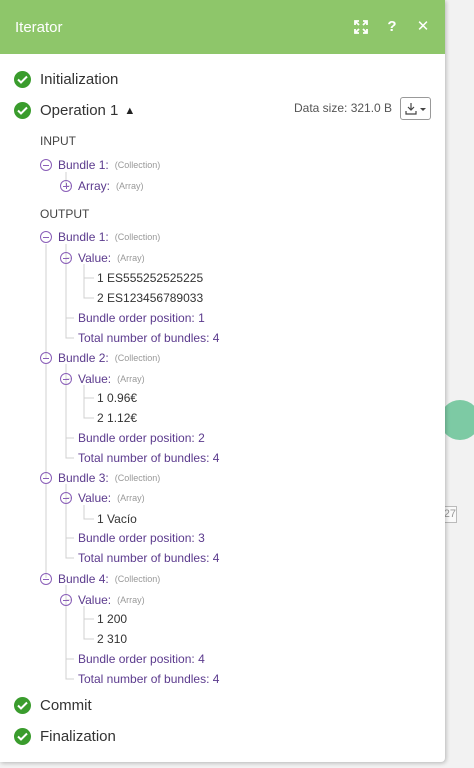 The height and width of the screenshot is (768, 474). Describe the element at coordinates (423, 27) in the screenshot. I see `close-icon: ✕` at that location.